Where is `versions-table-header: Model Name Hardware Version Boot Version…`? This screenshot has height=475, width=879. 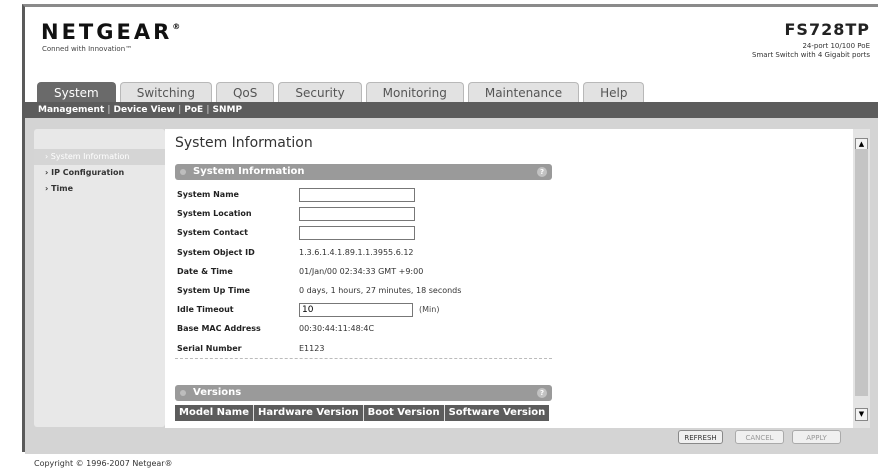
versions-table-header: Model Name Hardware Version Boot Version… is located at coordinates (362, 413).